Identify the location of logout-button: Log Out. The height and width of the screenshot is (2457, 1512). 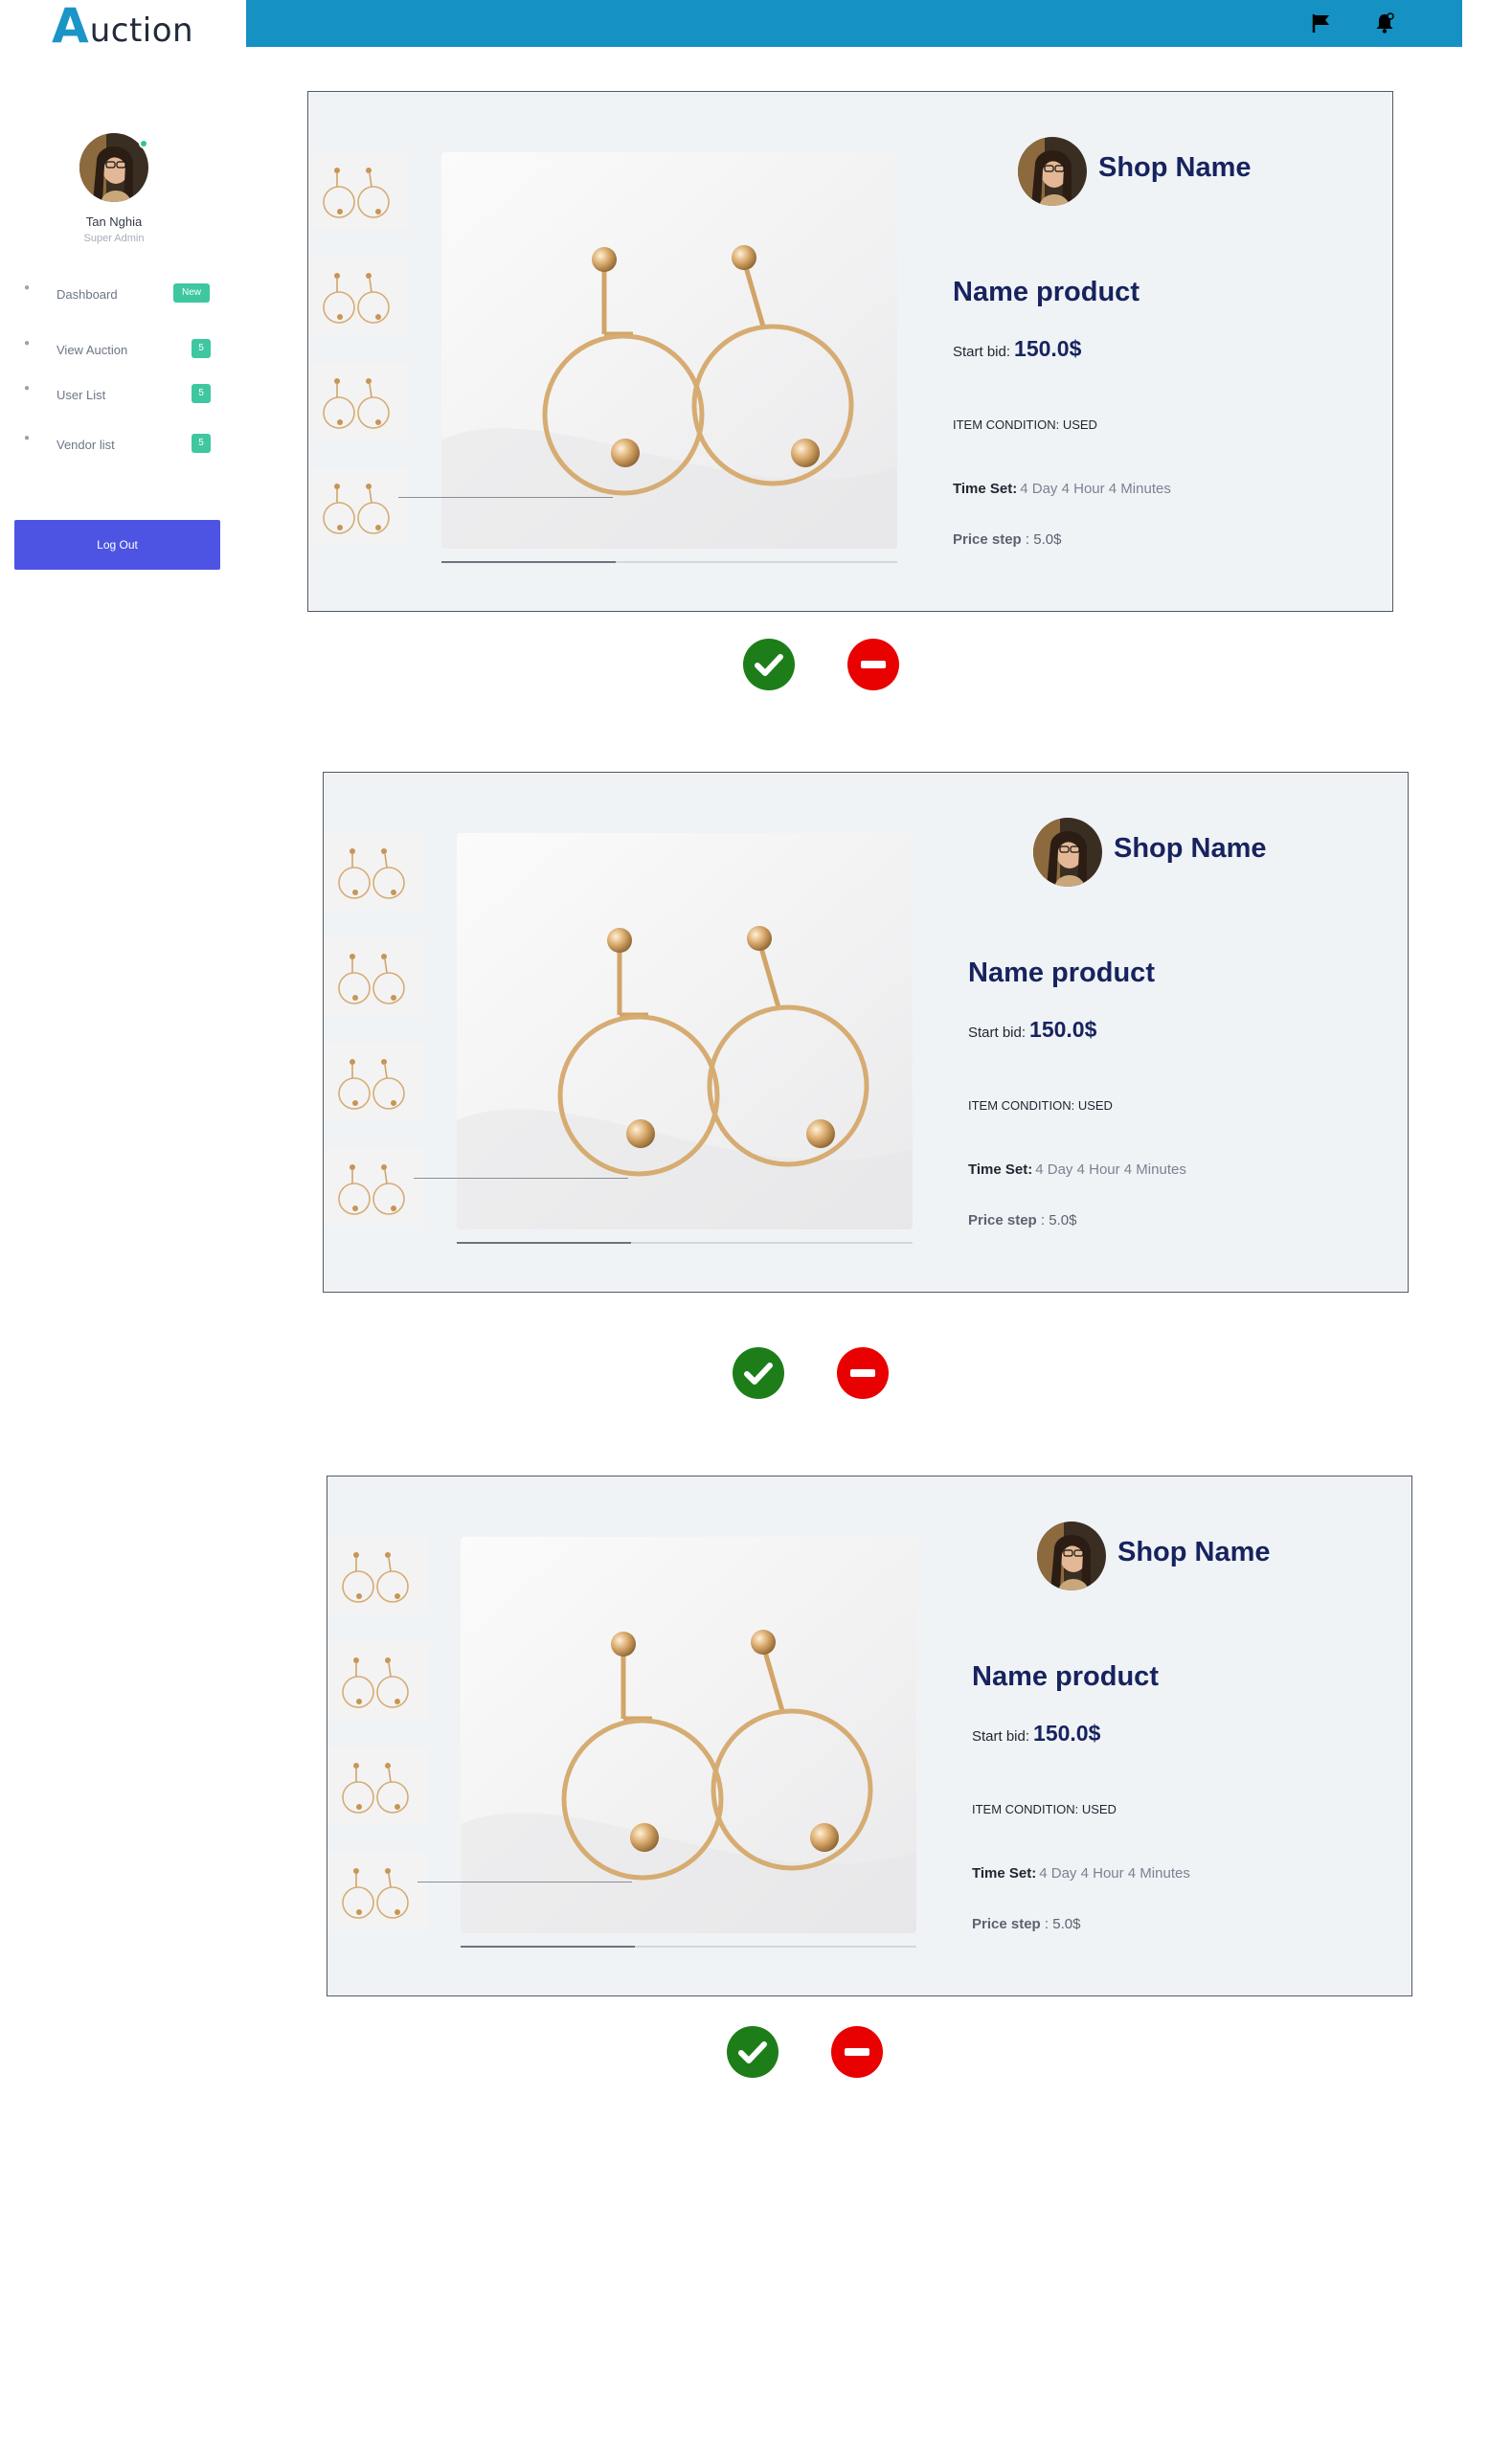
(117, 545).